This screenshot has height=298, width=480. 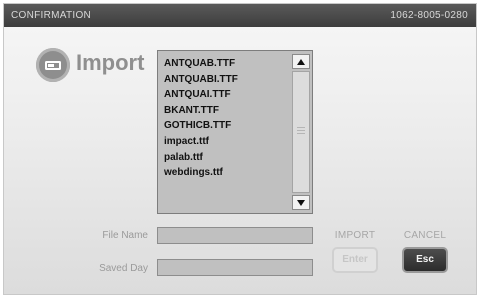 I want to click on import-caption: IMPORT, so click(x=355, y=235).